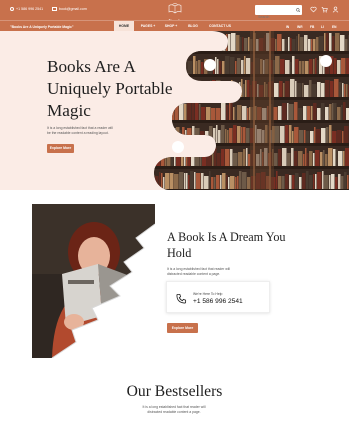 This screenshot has height=423, width=349. I want to click on search-icon, so click(298, 10).